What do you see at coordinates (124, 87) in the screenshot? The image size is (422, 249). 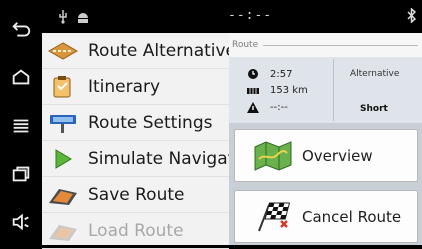 I see `menu-item-label: Itinerary` at bounding box center [124, 87].